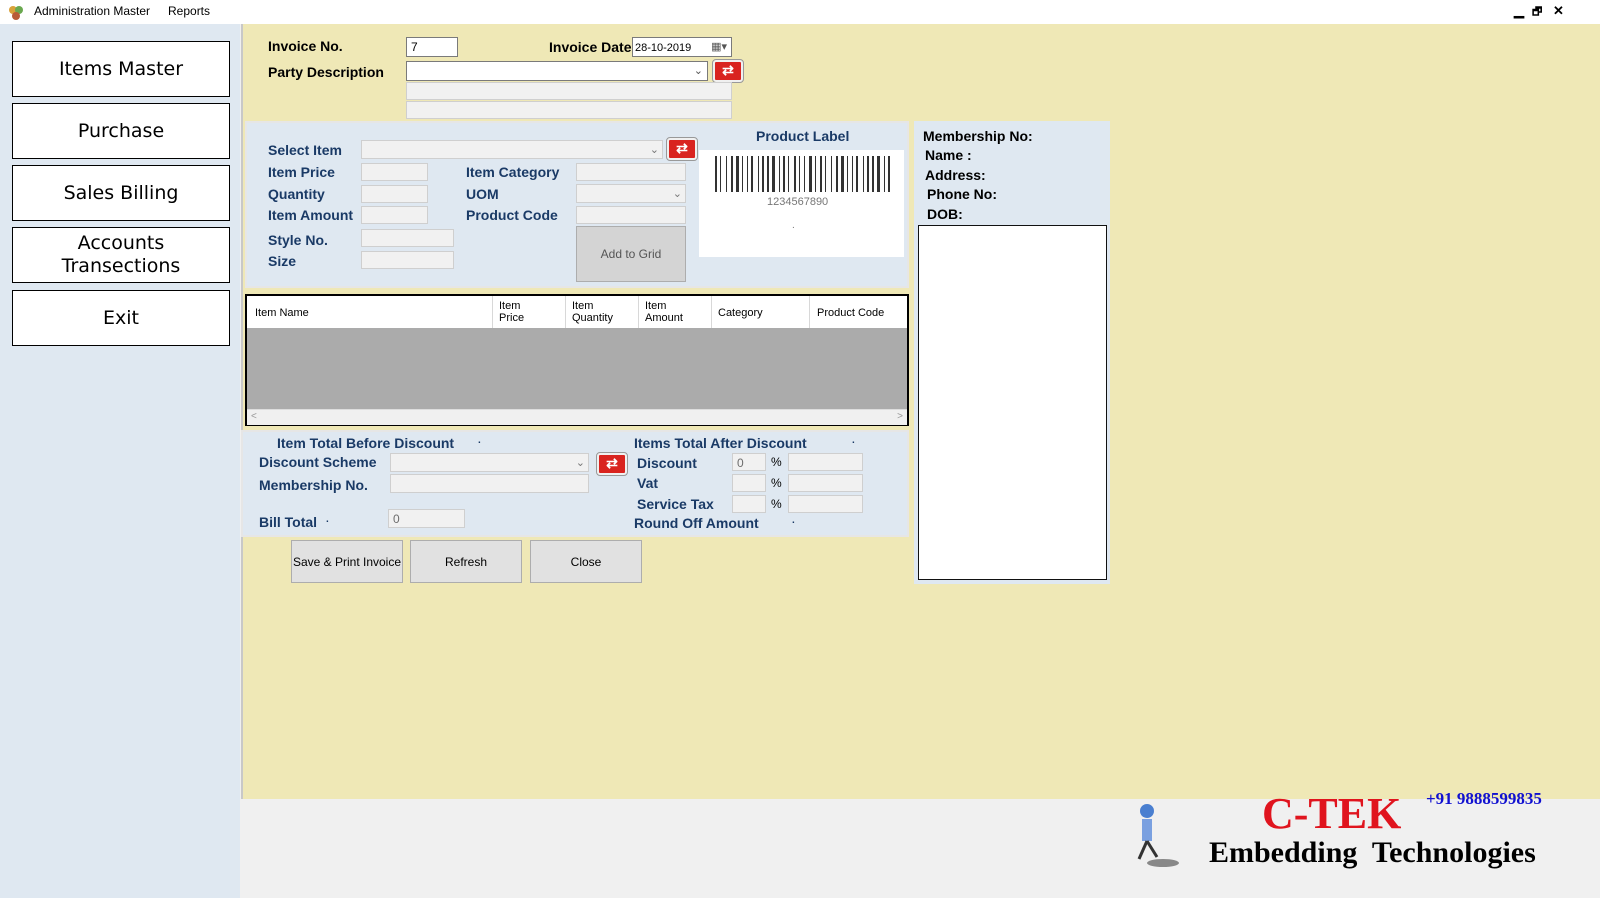 This screenshot has height=898, width=1600. What do you see at coordinates (955, 175) in the screenshot?
I see `member-address-label: Address:` at bounding box center [955, 175].